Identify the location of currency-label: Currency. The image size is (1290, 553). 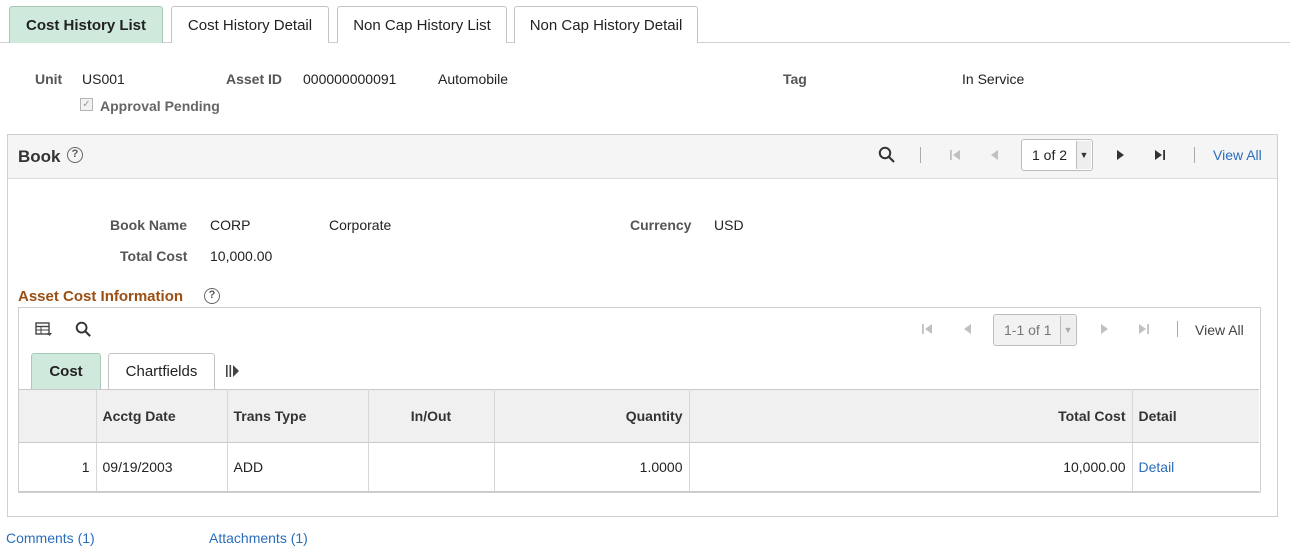
(661, 225).